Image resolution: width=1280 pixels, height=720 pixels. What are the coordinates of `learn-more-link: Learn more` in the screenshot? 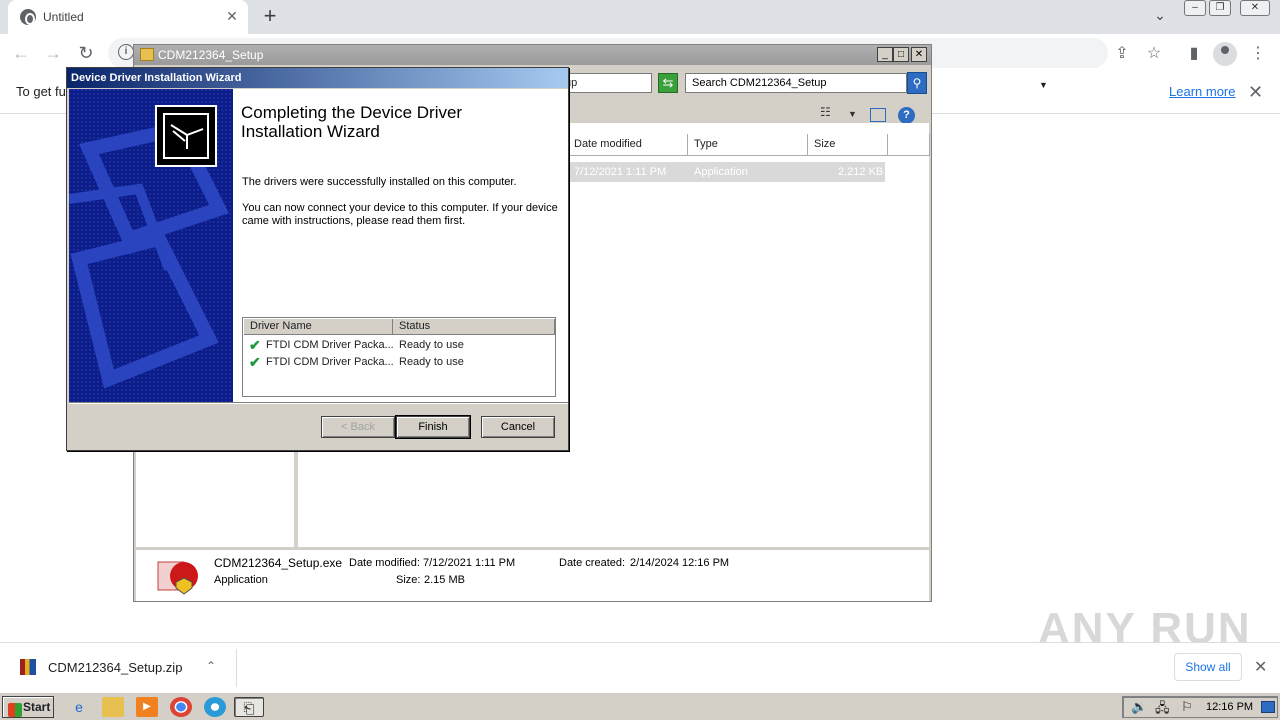 It's located at (1202, 91).